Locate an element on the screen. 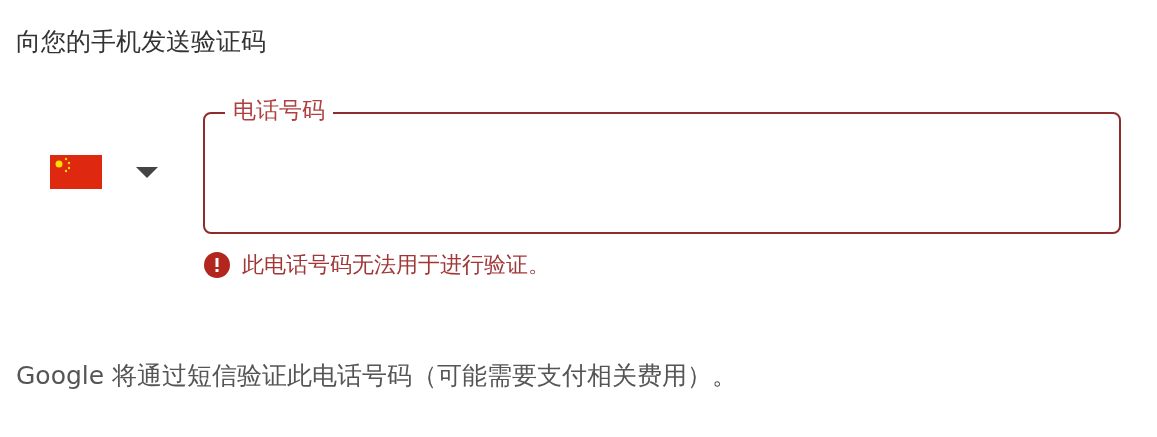 This screenshot has width=1157, height=437. flag-icon is located at coordinates (76, 172).